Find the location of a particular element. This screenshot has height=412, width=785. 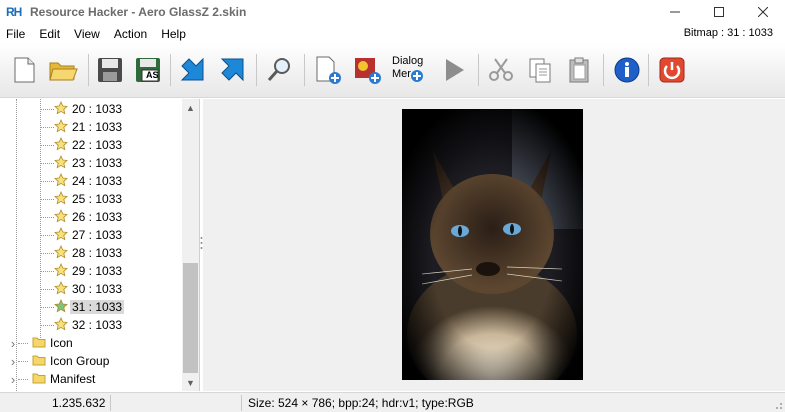

script-button is located at coordinates (232, 70).